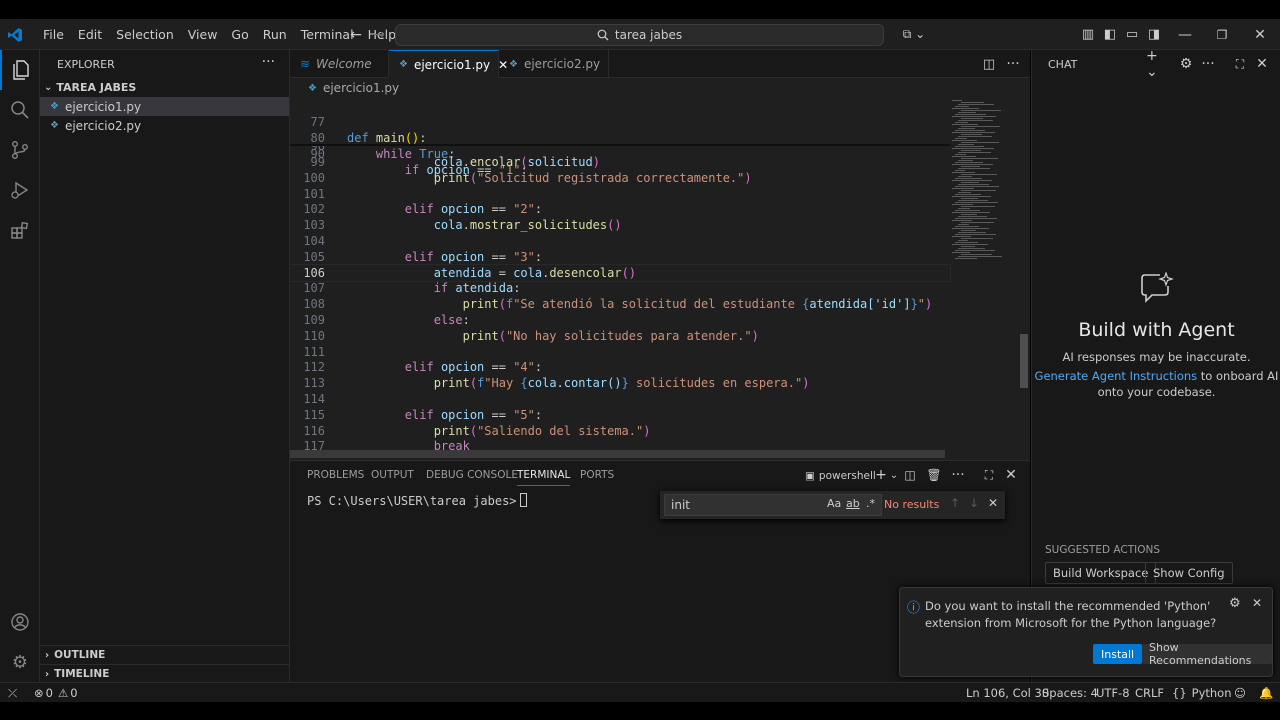  What do you see at coordinates (361, 88) in the screenshot?
I see `breadcrumb-file: ejercicio1.py` at bounding box center [361, 88].